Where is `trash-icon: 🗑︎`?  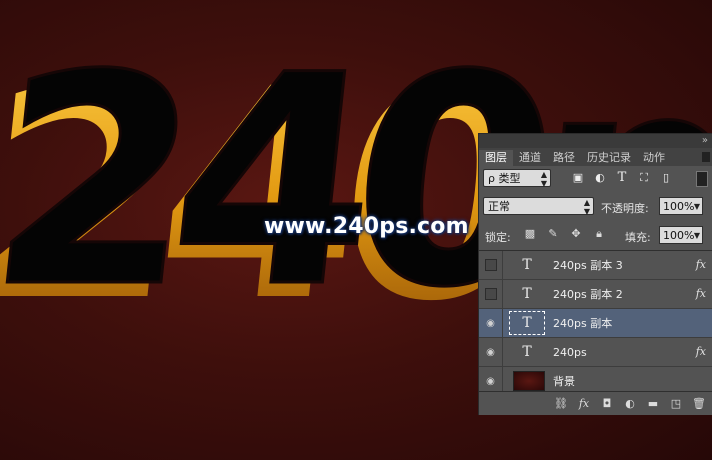
trash-icon: 🗑︎ is located at coordinates (699, 404).